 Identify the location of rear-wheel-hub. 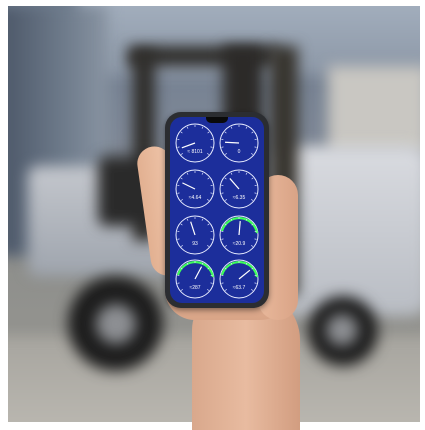
(342, 330).